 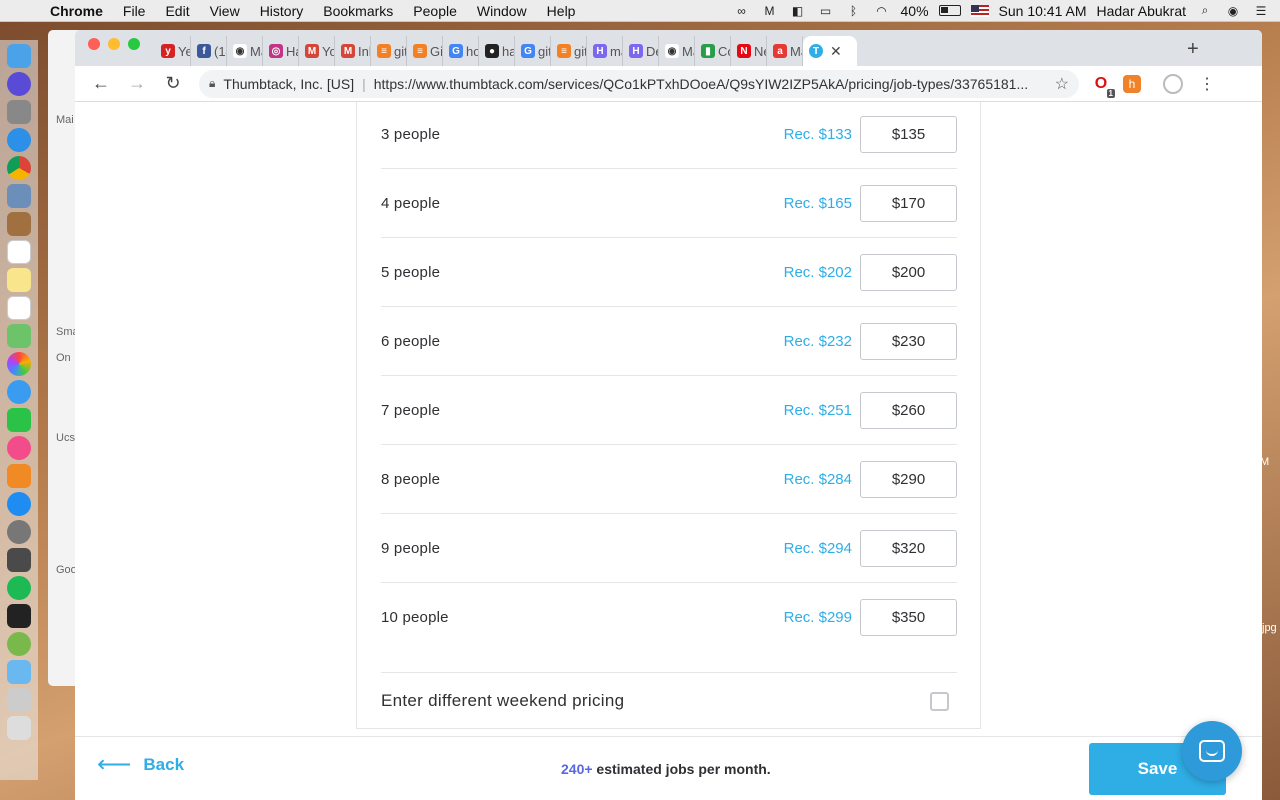 I want to click on system-preferences-icon, so click(x=19, y=532).